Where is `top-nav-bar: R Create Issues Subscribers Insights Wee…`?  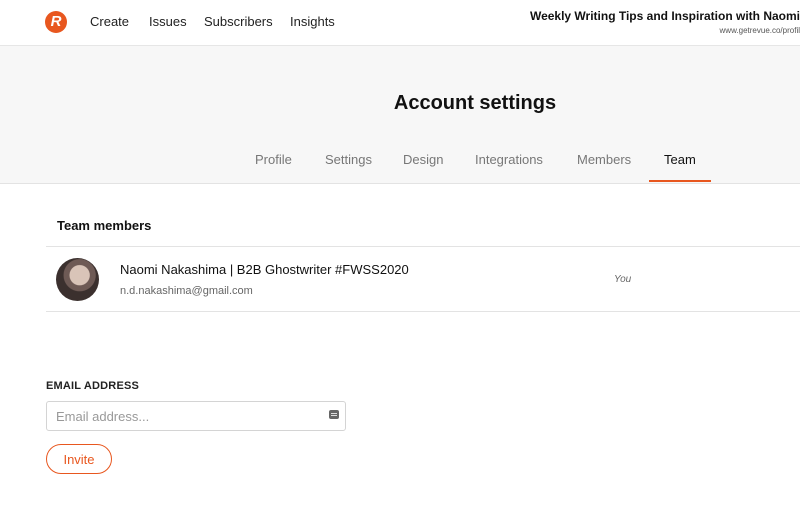 top-nav-bar: R Create Issues Subscribers Insights Wee… is located at coordinates (400, 23).